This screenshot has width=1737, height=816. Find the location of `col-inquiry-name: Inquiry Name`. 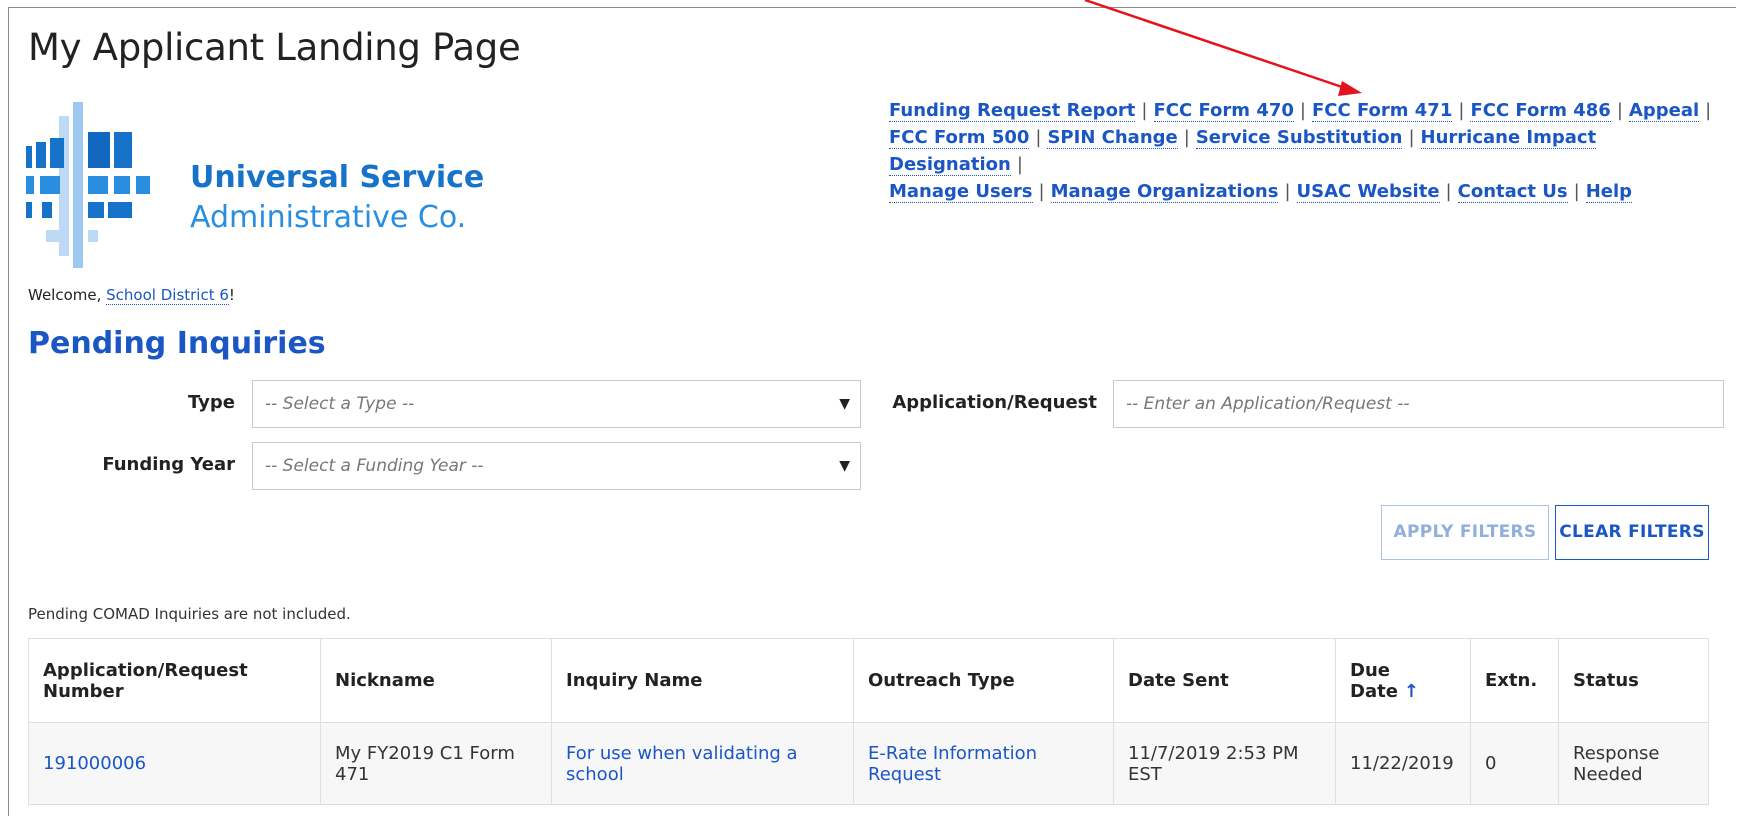

col-inquiry-name: Inquiry Name is located at coordinates (702, 680).